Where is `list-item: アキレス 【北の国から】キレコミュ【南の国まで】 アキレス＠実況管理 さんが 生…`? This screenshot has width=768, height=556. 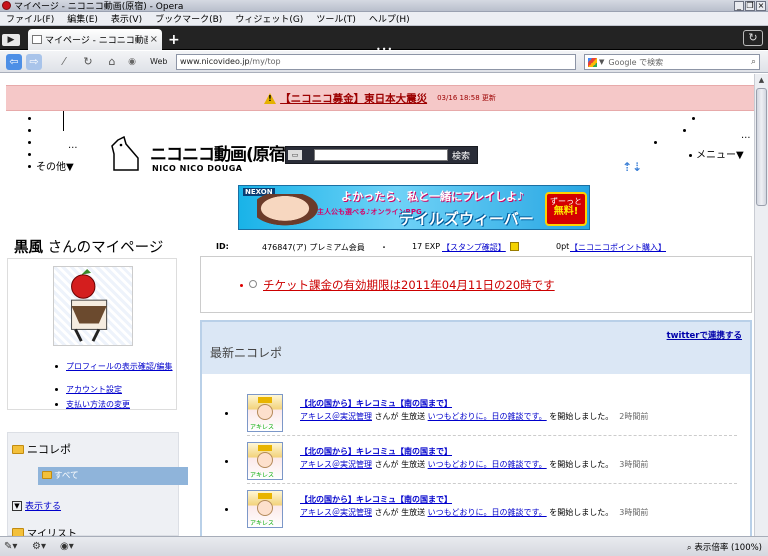 list-item: アキレス 【北の国から】キレコミュ【南の国まで】 アキレス＠実況管理 さんが 生… is located at coordinates (476, 461).